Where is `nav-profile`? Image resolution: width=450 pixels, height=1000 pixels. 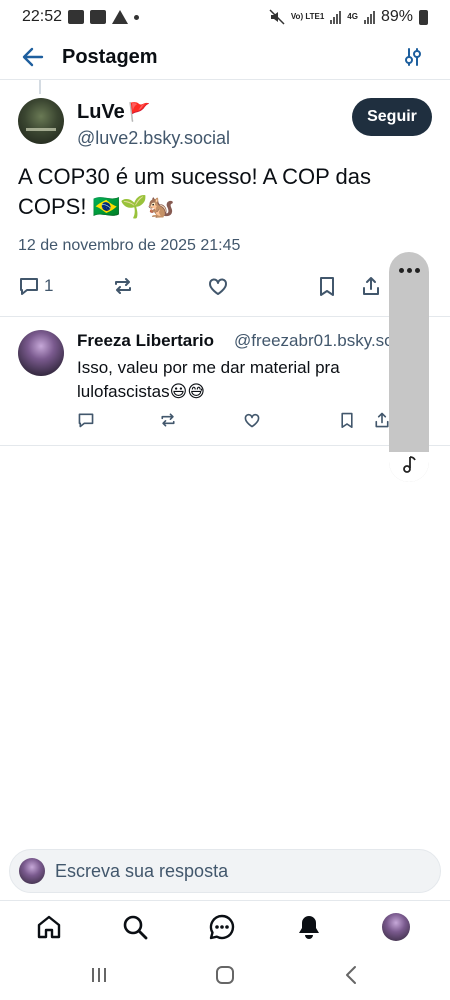 nav-profile is located at coordinates (396, 927).